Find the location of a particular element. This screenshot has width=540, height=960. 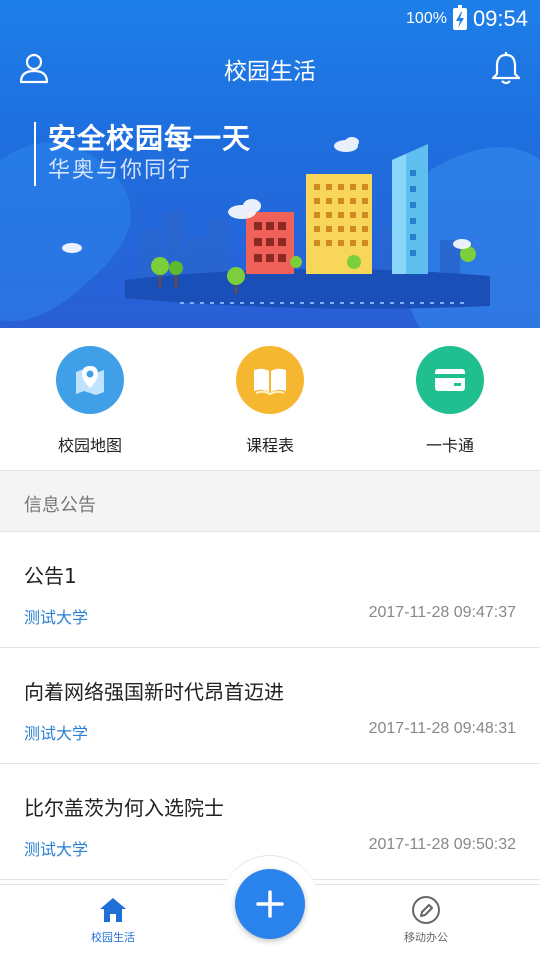

nav-campus-life: 校园生活 is located at coordinates (113, 920).